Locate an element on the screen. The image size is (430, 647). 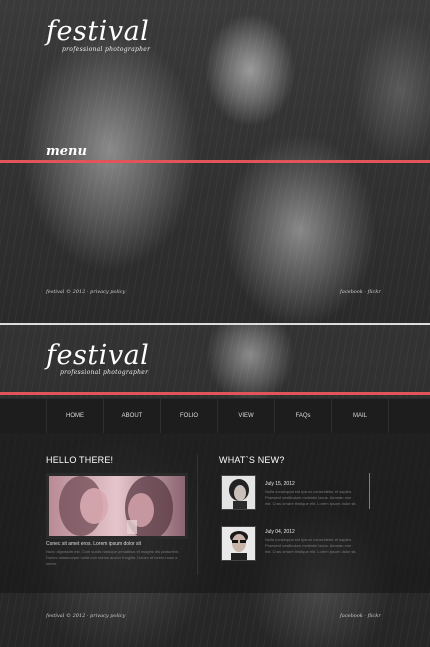
menu-divider is located at coordinates (215, 161).